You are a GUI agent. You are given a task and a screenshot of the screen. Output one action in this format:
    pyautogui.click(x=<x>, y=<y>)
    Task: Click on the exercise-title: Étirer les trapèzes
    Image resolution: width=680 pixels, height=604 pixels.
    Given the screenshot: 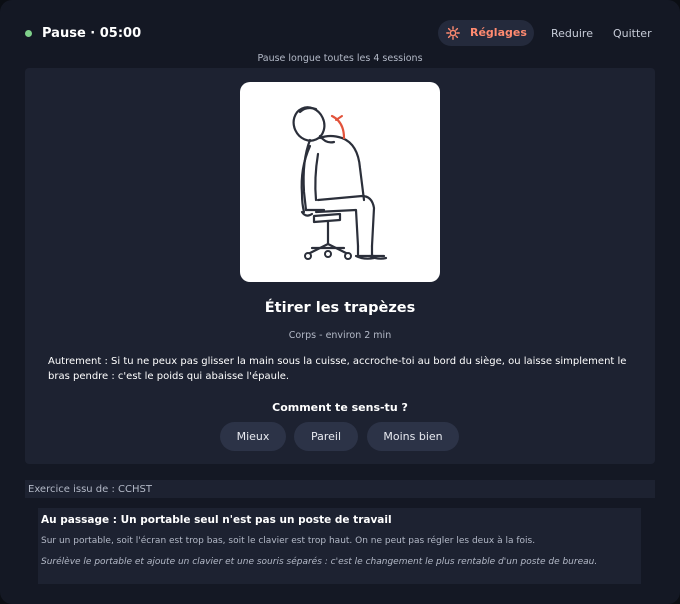 What is the action you would take?
    pyautogui.click(x=340, y=308)
    